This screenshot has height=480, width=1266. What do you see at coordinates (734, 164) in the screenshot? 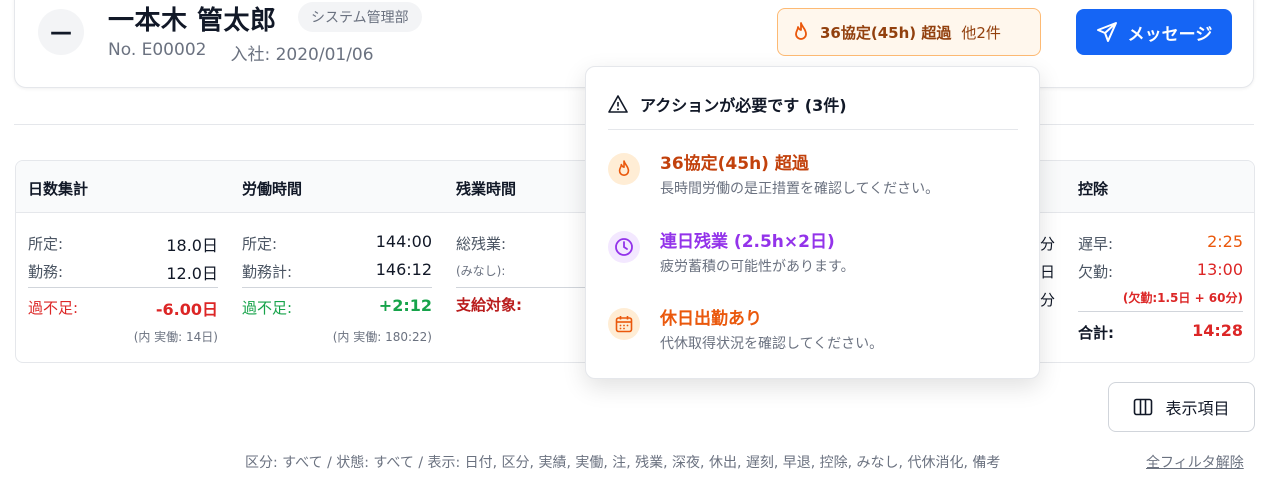
I see `action-title: 36協定(45h) 超過` at bounding box center [734, 164].